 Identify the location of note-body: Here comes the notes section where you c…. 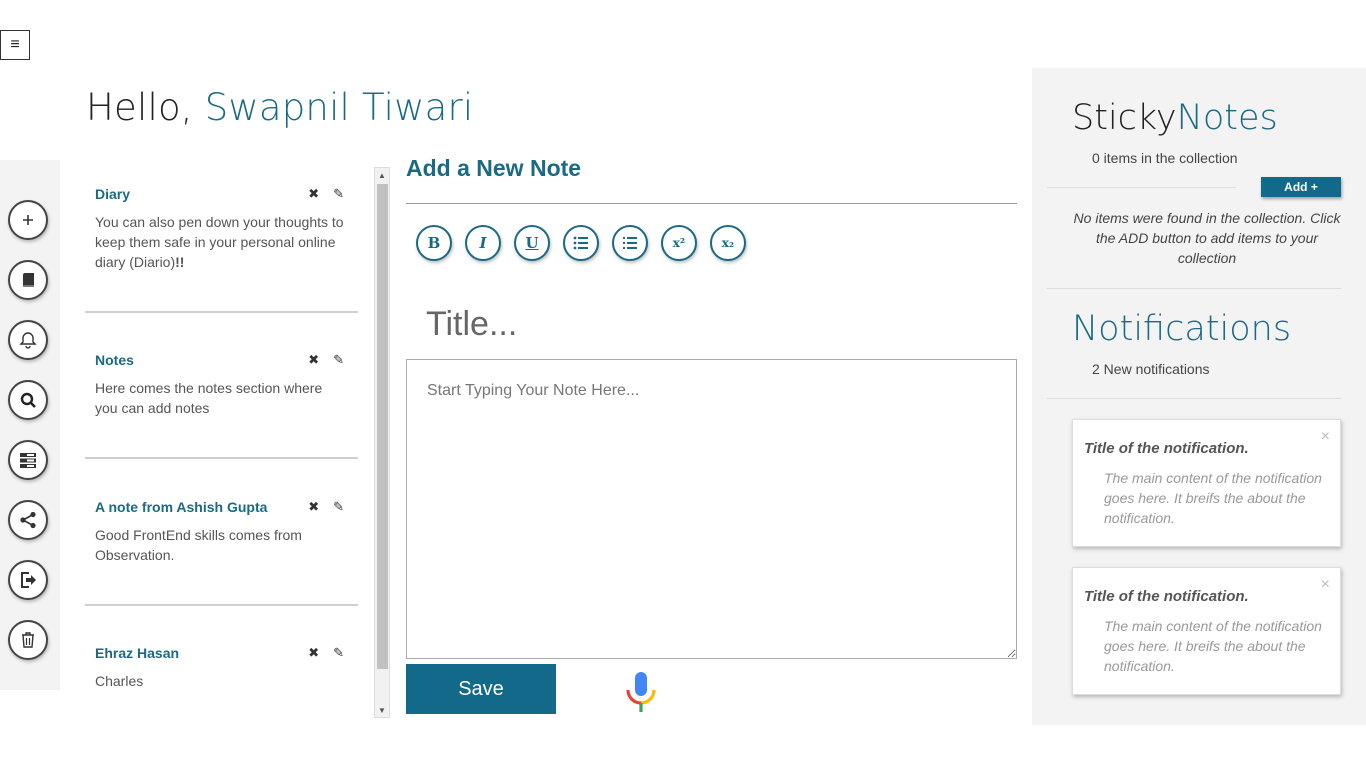
(209, 398).